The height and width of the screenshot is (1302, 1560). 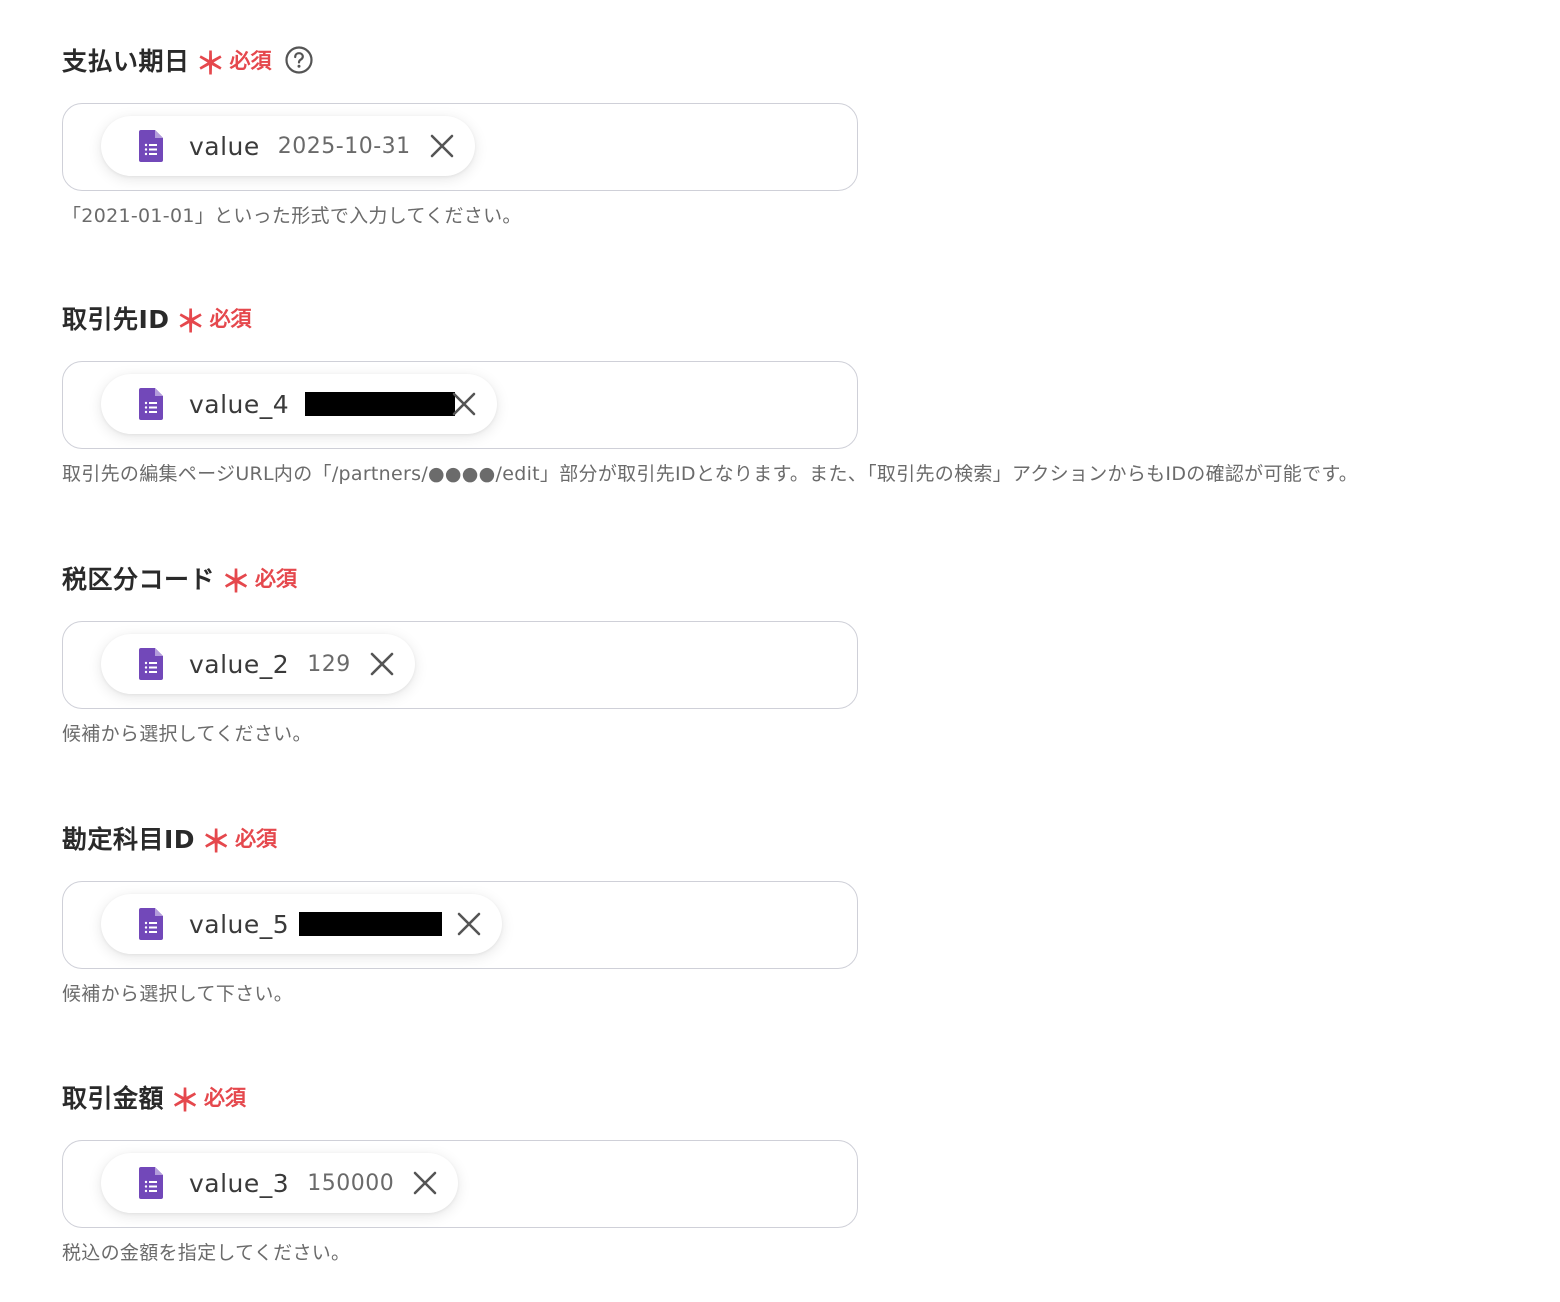 I want to click on partner-id-input: value_4, so click(x=460, y=405).